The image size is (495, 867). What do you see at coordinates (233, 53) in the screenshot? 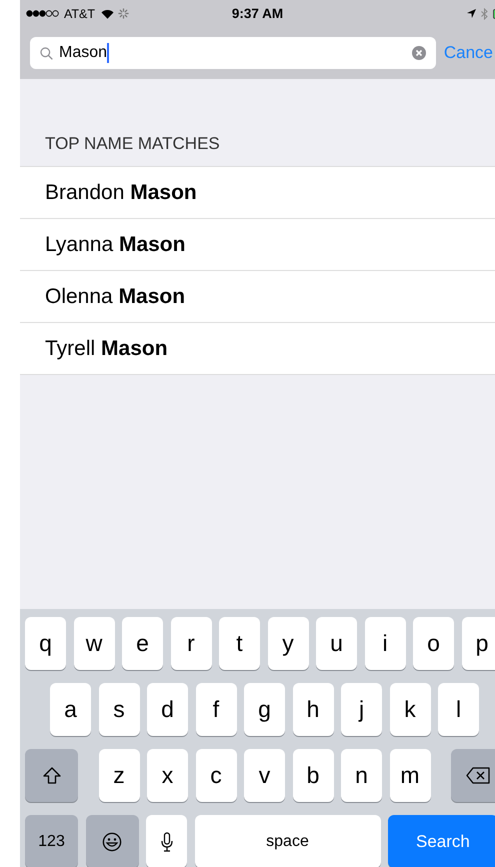
I see `search-field: Mason` at bounding box center [233, 53].